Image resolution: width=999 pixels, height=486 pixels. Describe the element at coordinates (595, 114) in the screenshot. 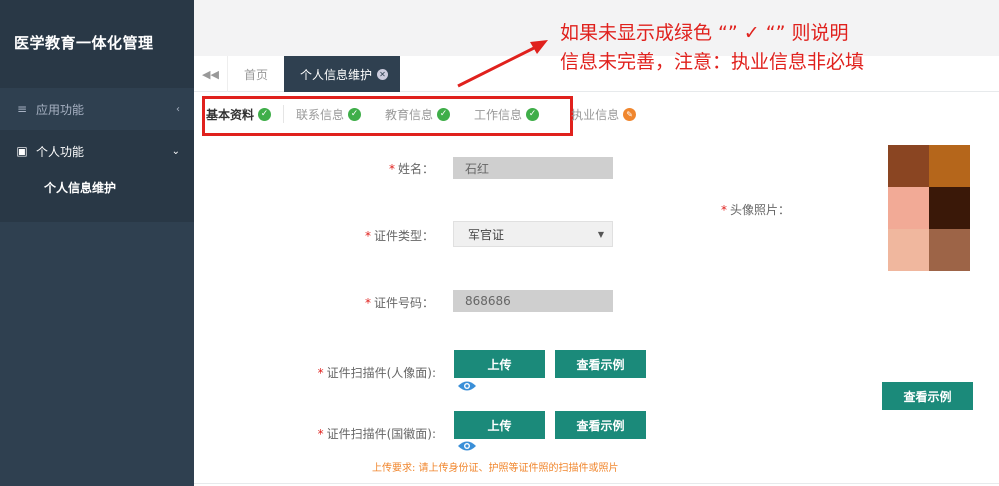

I see `subtab-label: 执业信息` at that location.